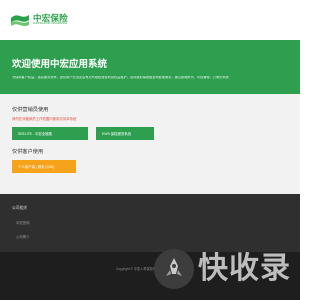 The width and height of the screenshot is (320, 300). What do you see at coordinates (30, 110) in the screenshot?
I see `agent-section-title: 仅供营销员使用` at bounding box center [30, 110].